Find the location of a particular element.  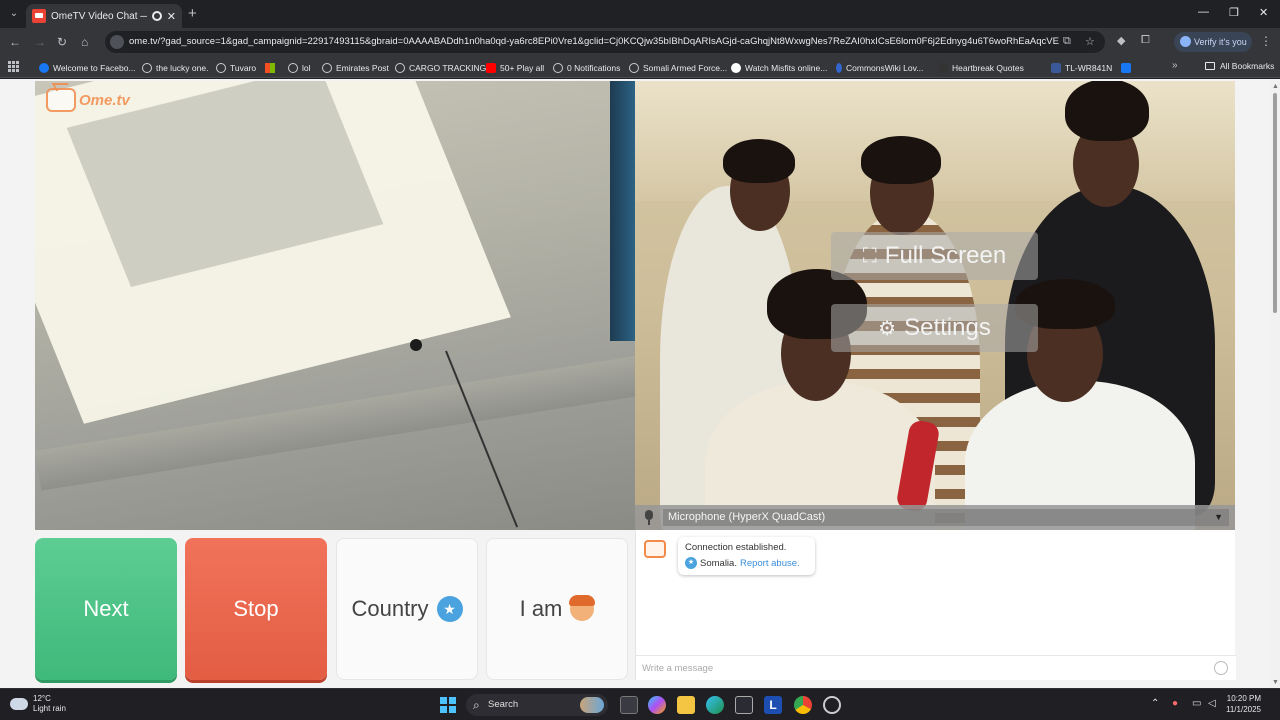

apps-grid-icon is located at coordinates (13, 66).